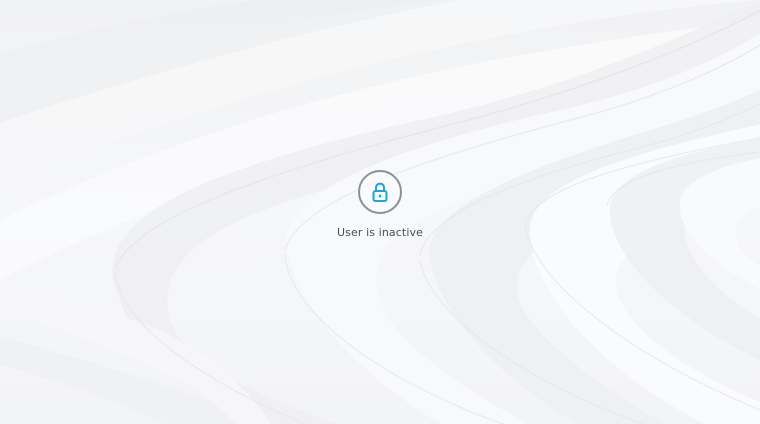  I want to click on status-message: User is inactive, so click(380, 232).